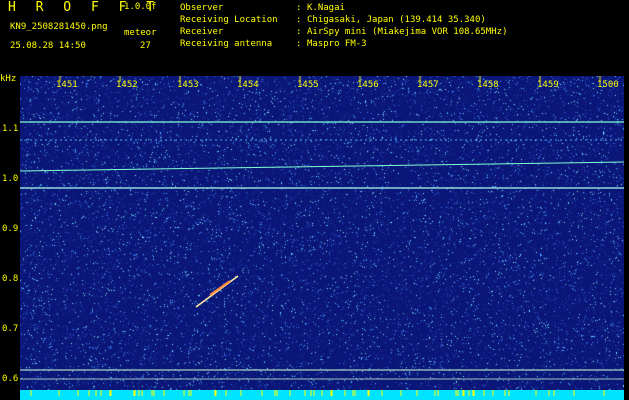 Image resolution: width=629 pixels, height=400 pixels. What do you see at coordinates (67, 85) in the screenshot?
I see `time-tick-label: 1451` at bounding box center [67, 85].